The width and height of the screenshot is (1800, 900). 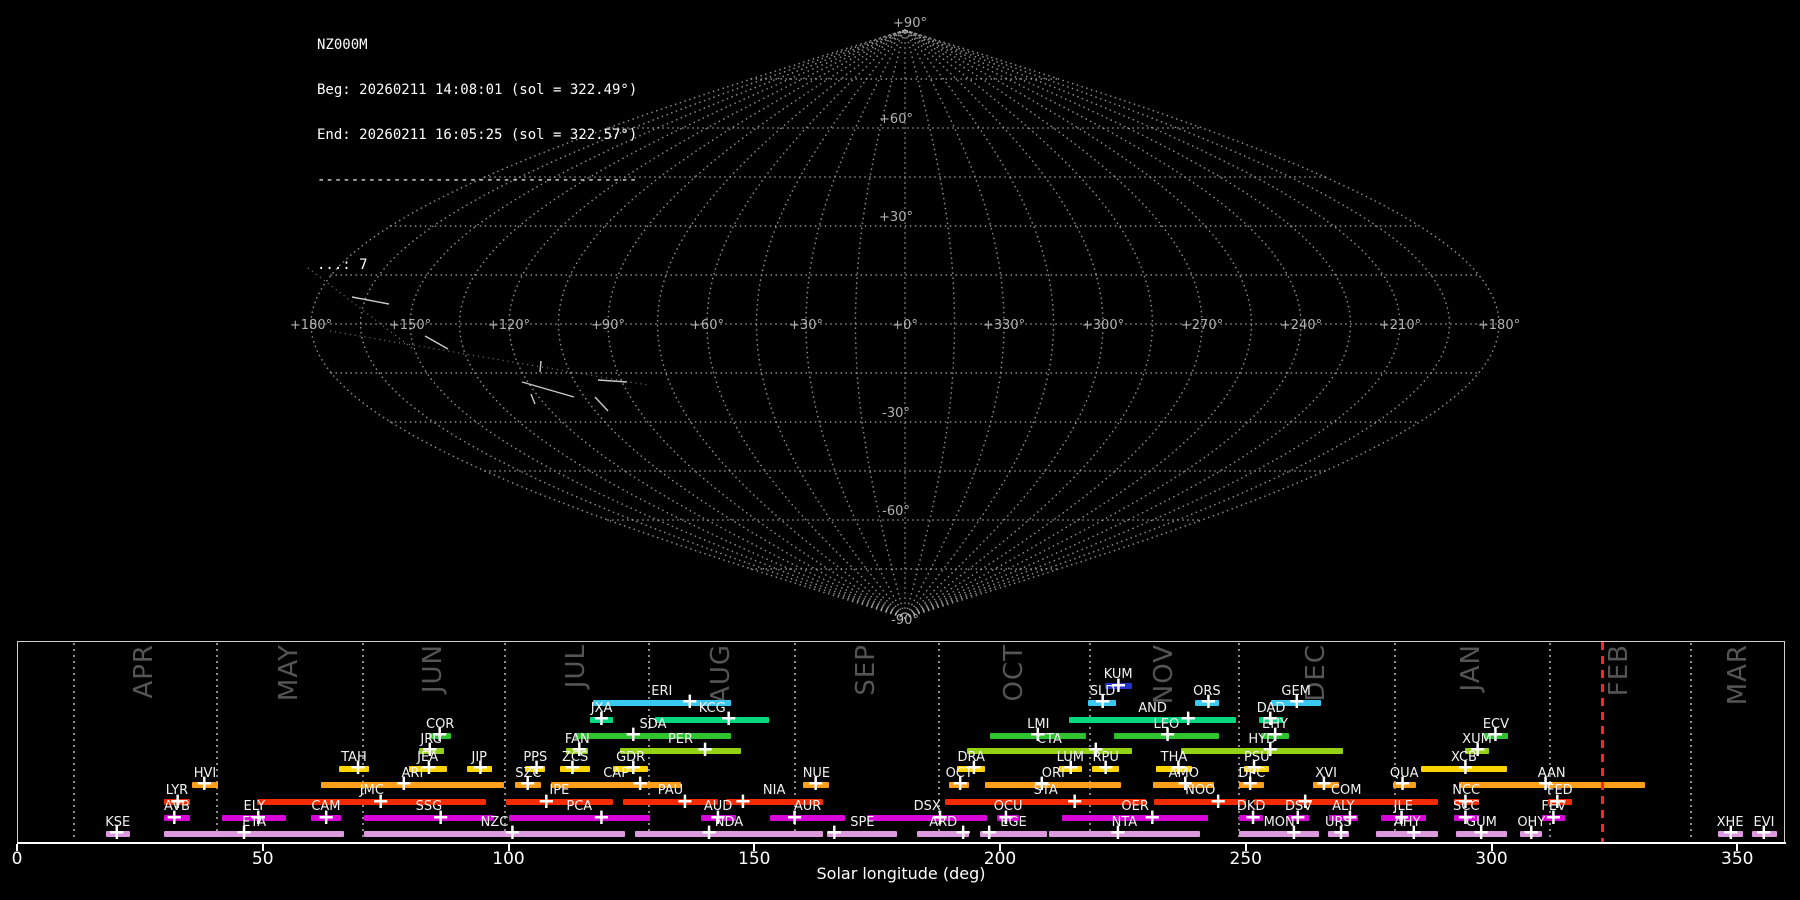 I want to click on current-sol-line, so click(x=1602, y=742).